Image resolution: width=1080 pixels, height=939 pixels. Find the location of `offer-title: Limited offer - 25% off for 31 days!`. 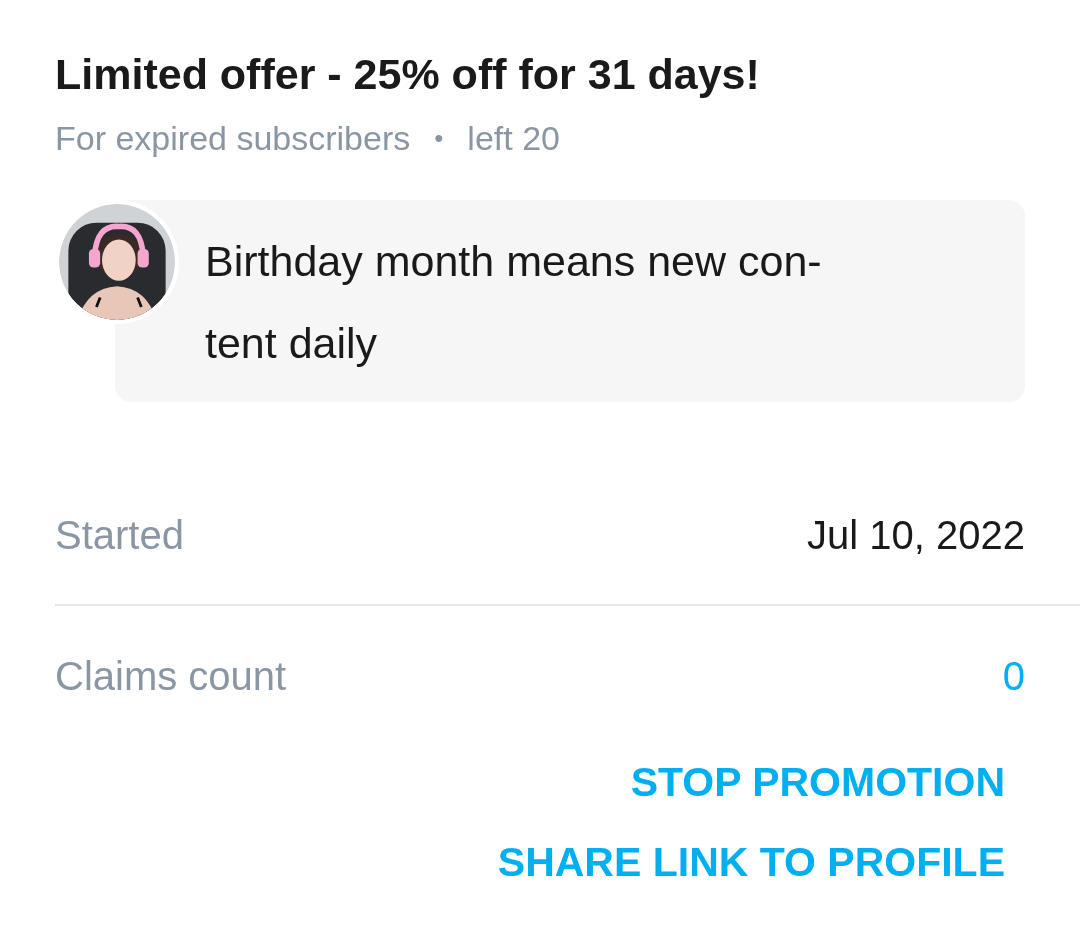

offer-title: Limited offer - 25% off for 31 days! is located at coordinates (408, 74).